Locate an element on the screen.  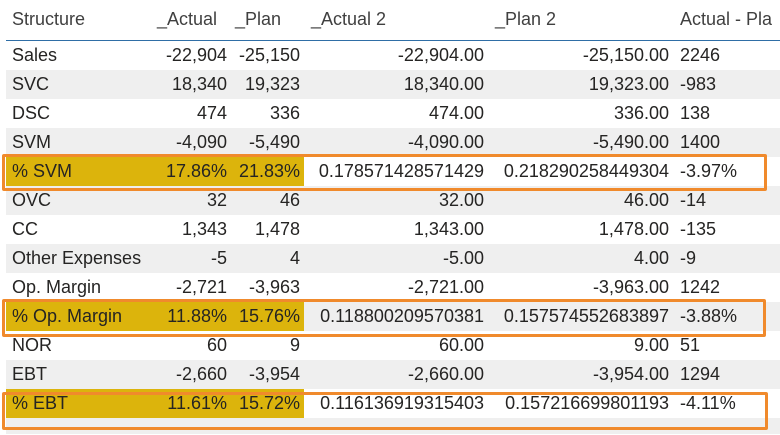
plan-value: 15.72% is located at coordinates (267, 403).